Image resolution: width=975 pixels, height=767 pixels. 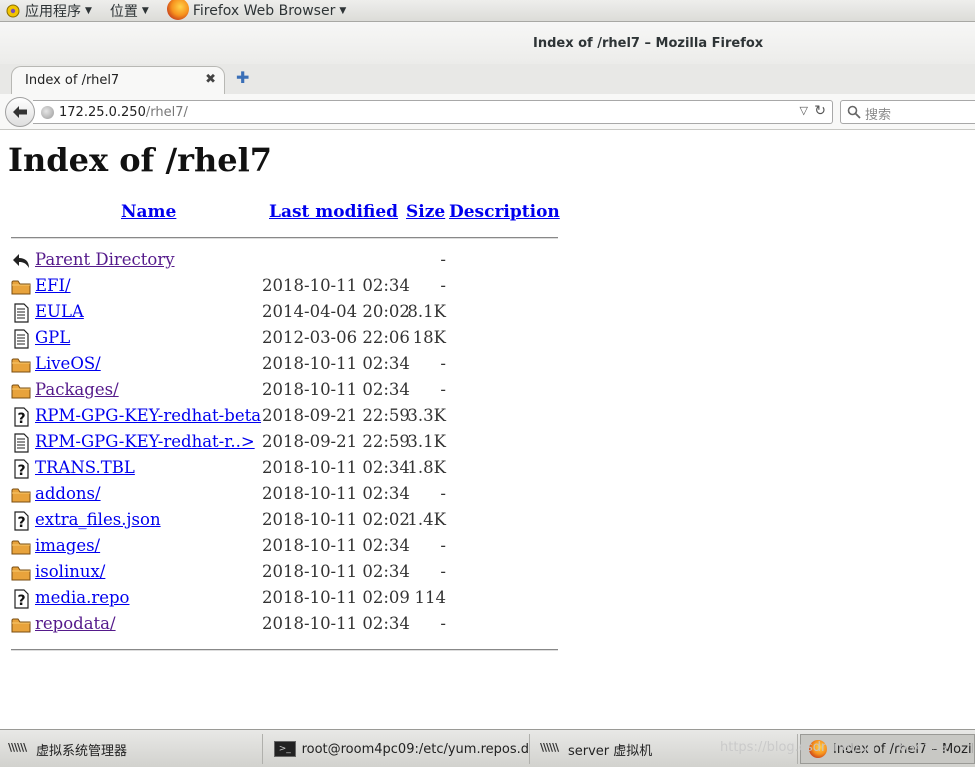 What do you see at coordinates (13, 11) in the screenshot?
I see `gnome-apps-icon` at bounding box center [13, 11].